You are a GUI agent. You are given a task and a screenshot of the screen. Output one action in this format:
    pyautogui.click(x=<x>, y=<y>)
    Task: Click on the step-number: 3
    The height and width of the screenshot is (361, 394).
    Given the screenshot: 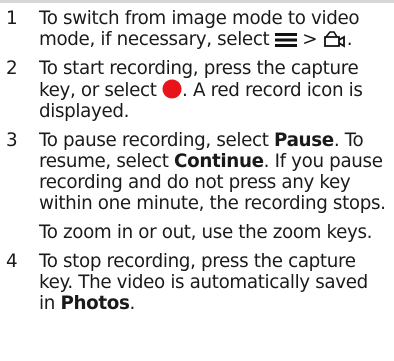 What is the action you would take?
    pyautogui.click(x=12, y=140)
    